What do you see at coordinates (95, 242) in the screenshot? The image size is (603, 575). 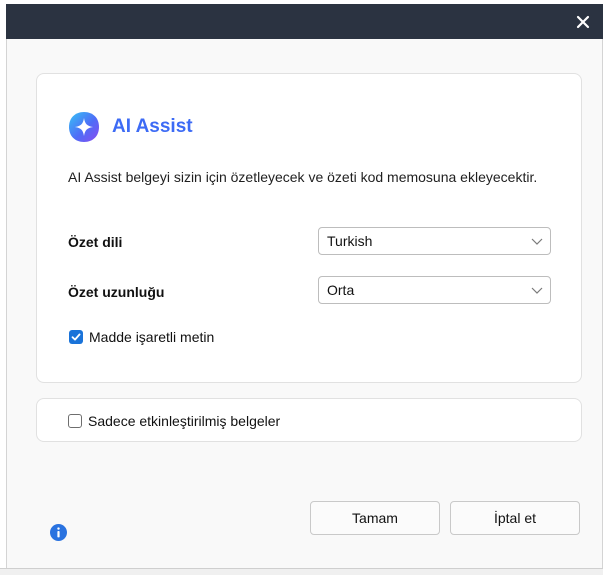 I see `summary-language-label: Özet dili` at bounding box center [95, 242].